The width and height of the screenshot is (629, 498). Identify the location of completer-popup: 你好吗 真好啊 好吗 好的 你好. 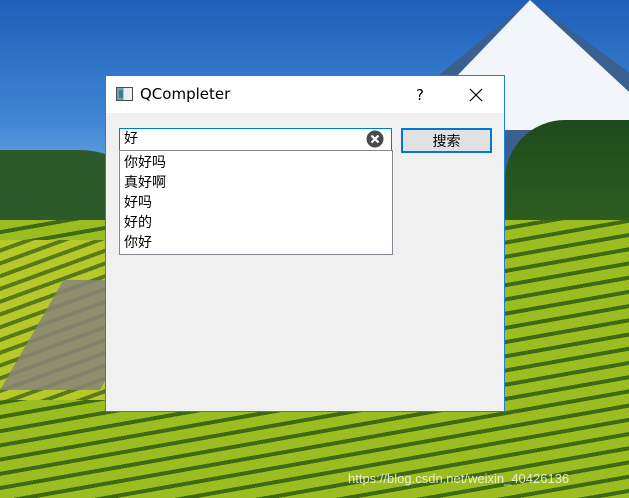
(256, 202).